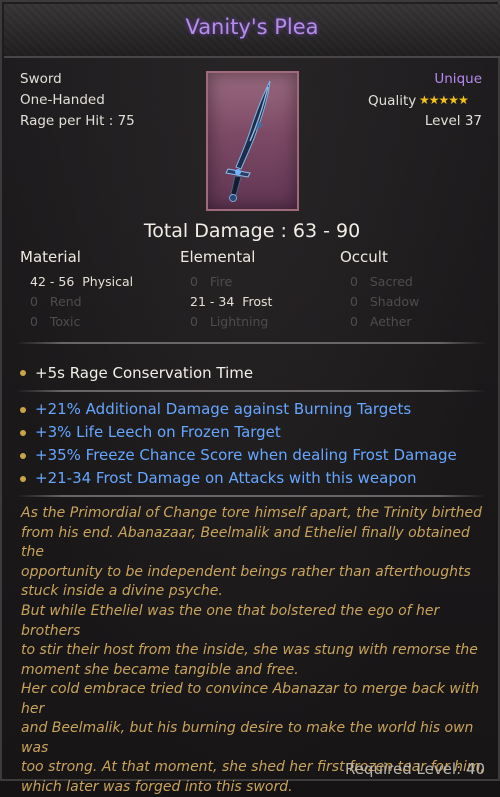  I want to click on shadow-damage: 0 Shadow, so click(384, 301).